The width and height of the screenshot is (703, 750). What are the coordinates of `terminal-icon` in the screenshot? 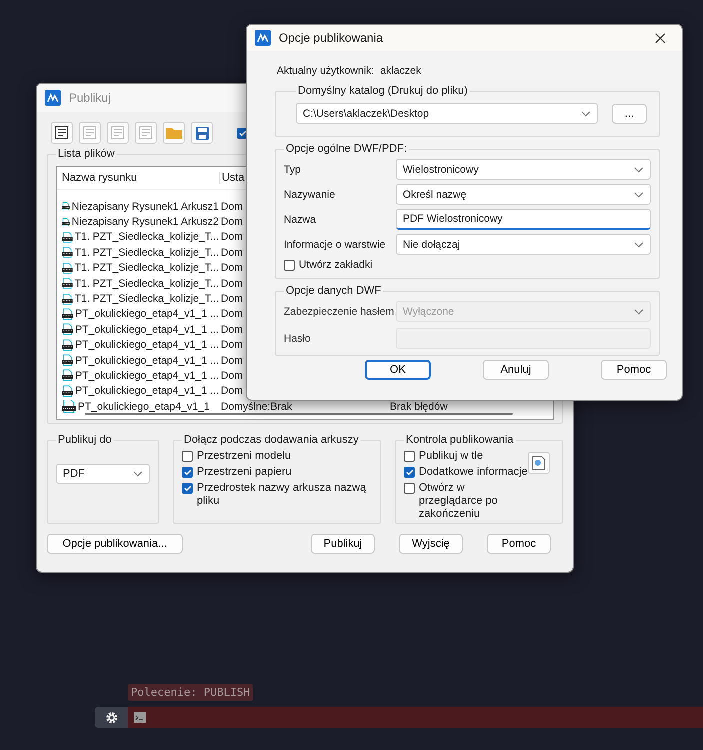 It's located at (140, 717).